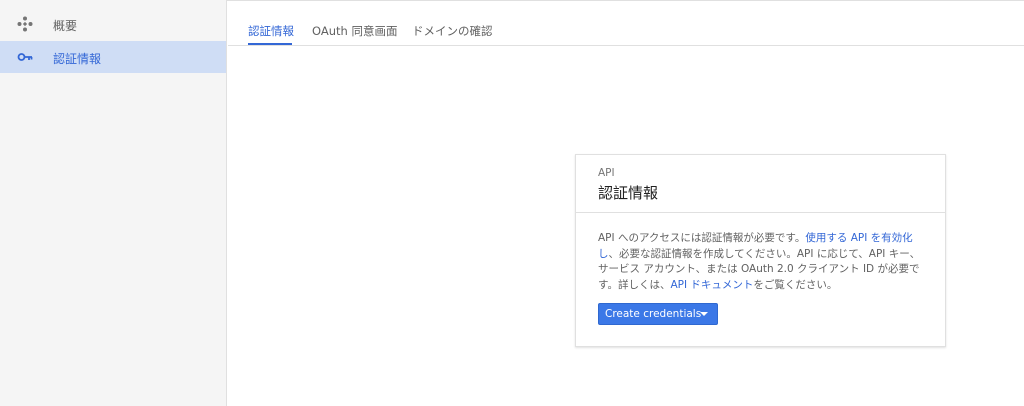 This screenshot has height=406, width=1024. I want to click on api-docs-link: API ドキュメント, so click(711, 285).